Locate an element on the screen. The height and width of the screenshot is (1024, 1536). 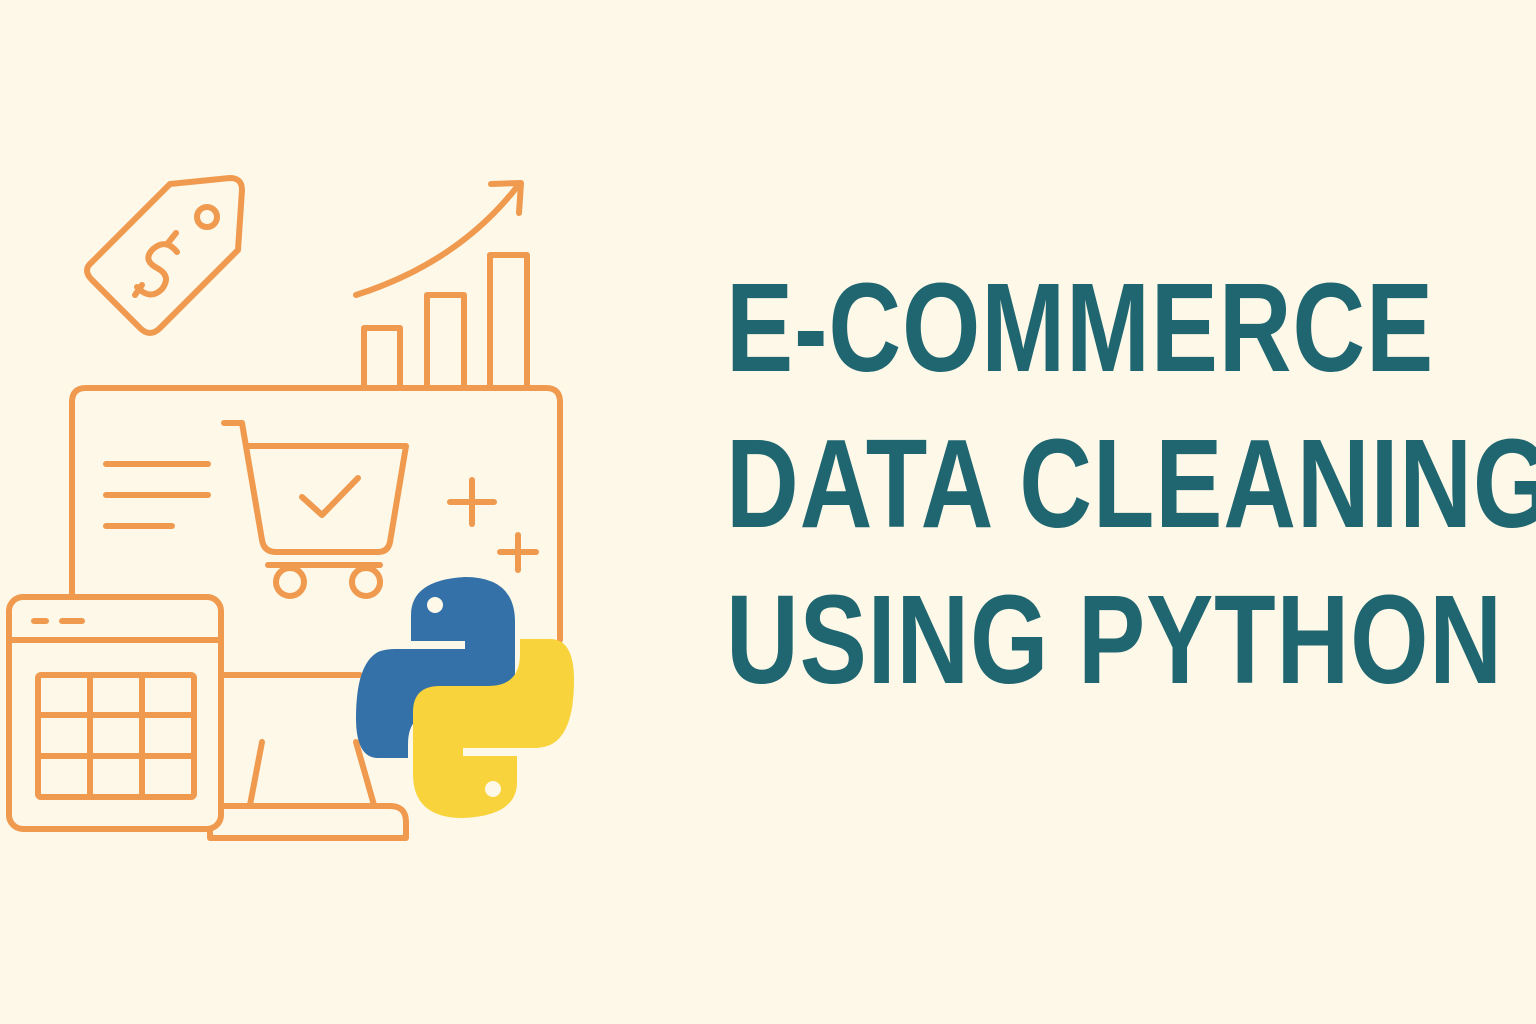
python-logo-icon is located at coordinates (465, 697).